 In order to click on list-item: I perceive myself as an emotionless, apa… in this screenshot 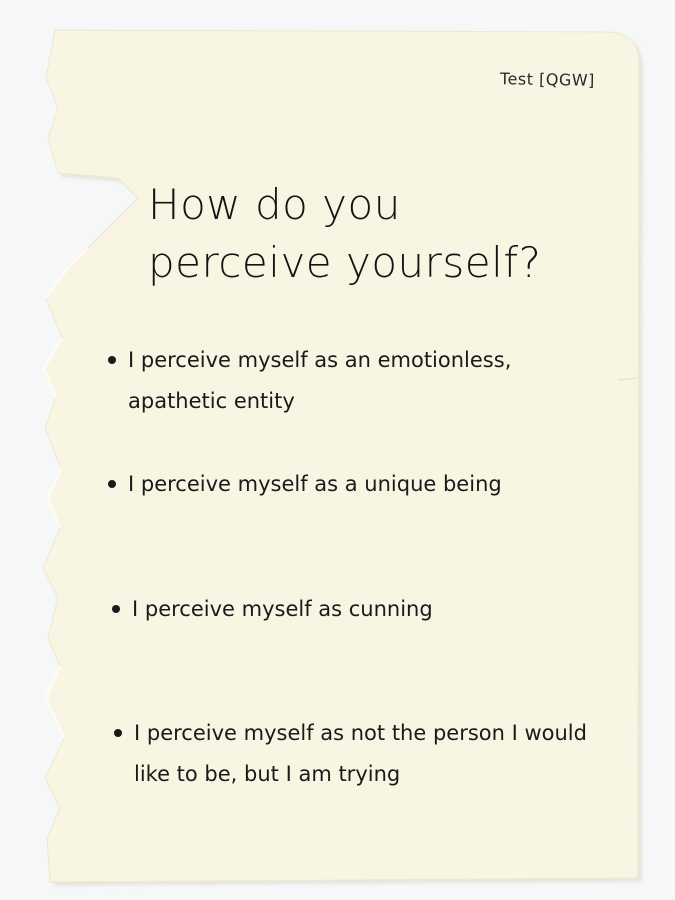, I will do `click(333, 381)`.